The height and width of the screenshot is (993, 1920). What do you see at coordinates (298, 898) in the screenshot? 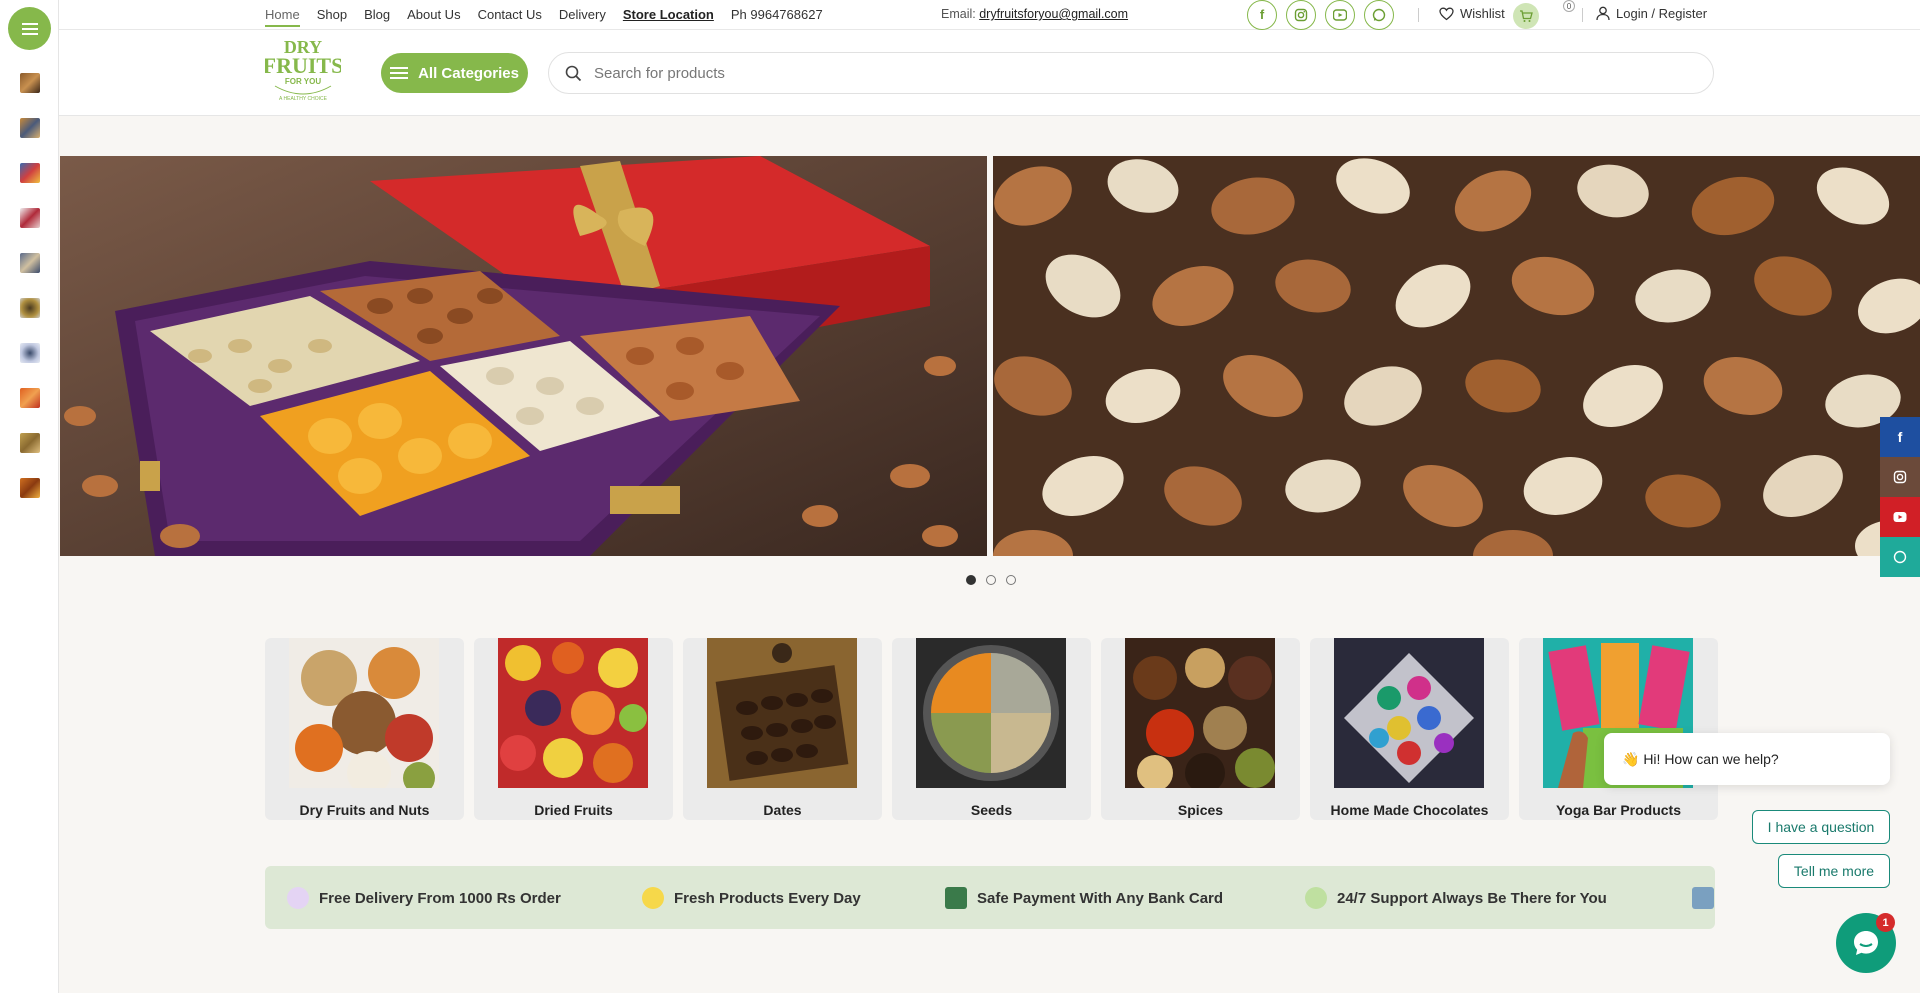
I see `delivery-icon` at bounding box center [298, 898].